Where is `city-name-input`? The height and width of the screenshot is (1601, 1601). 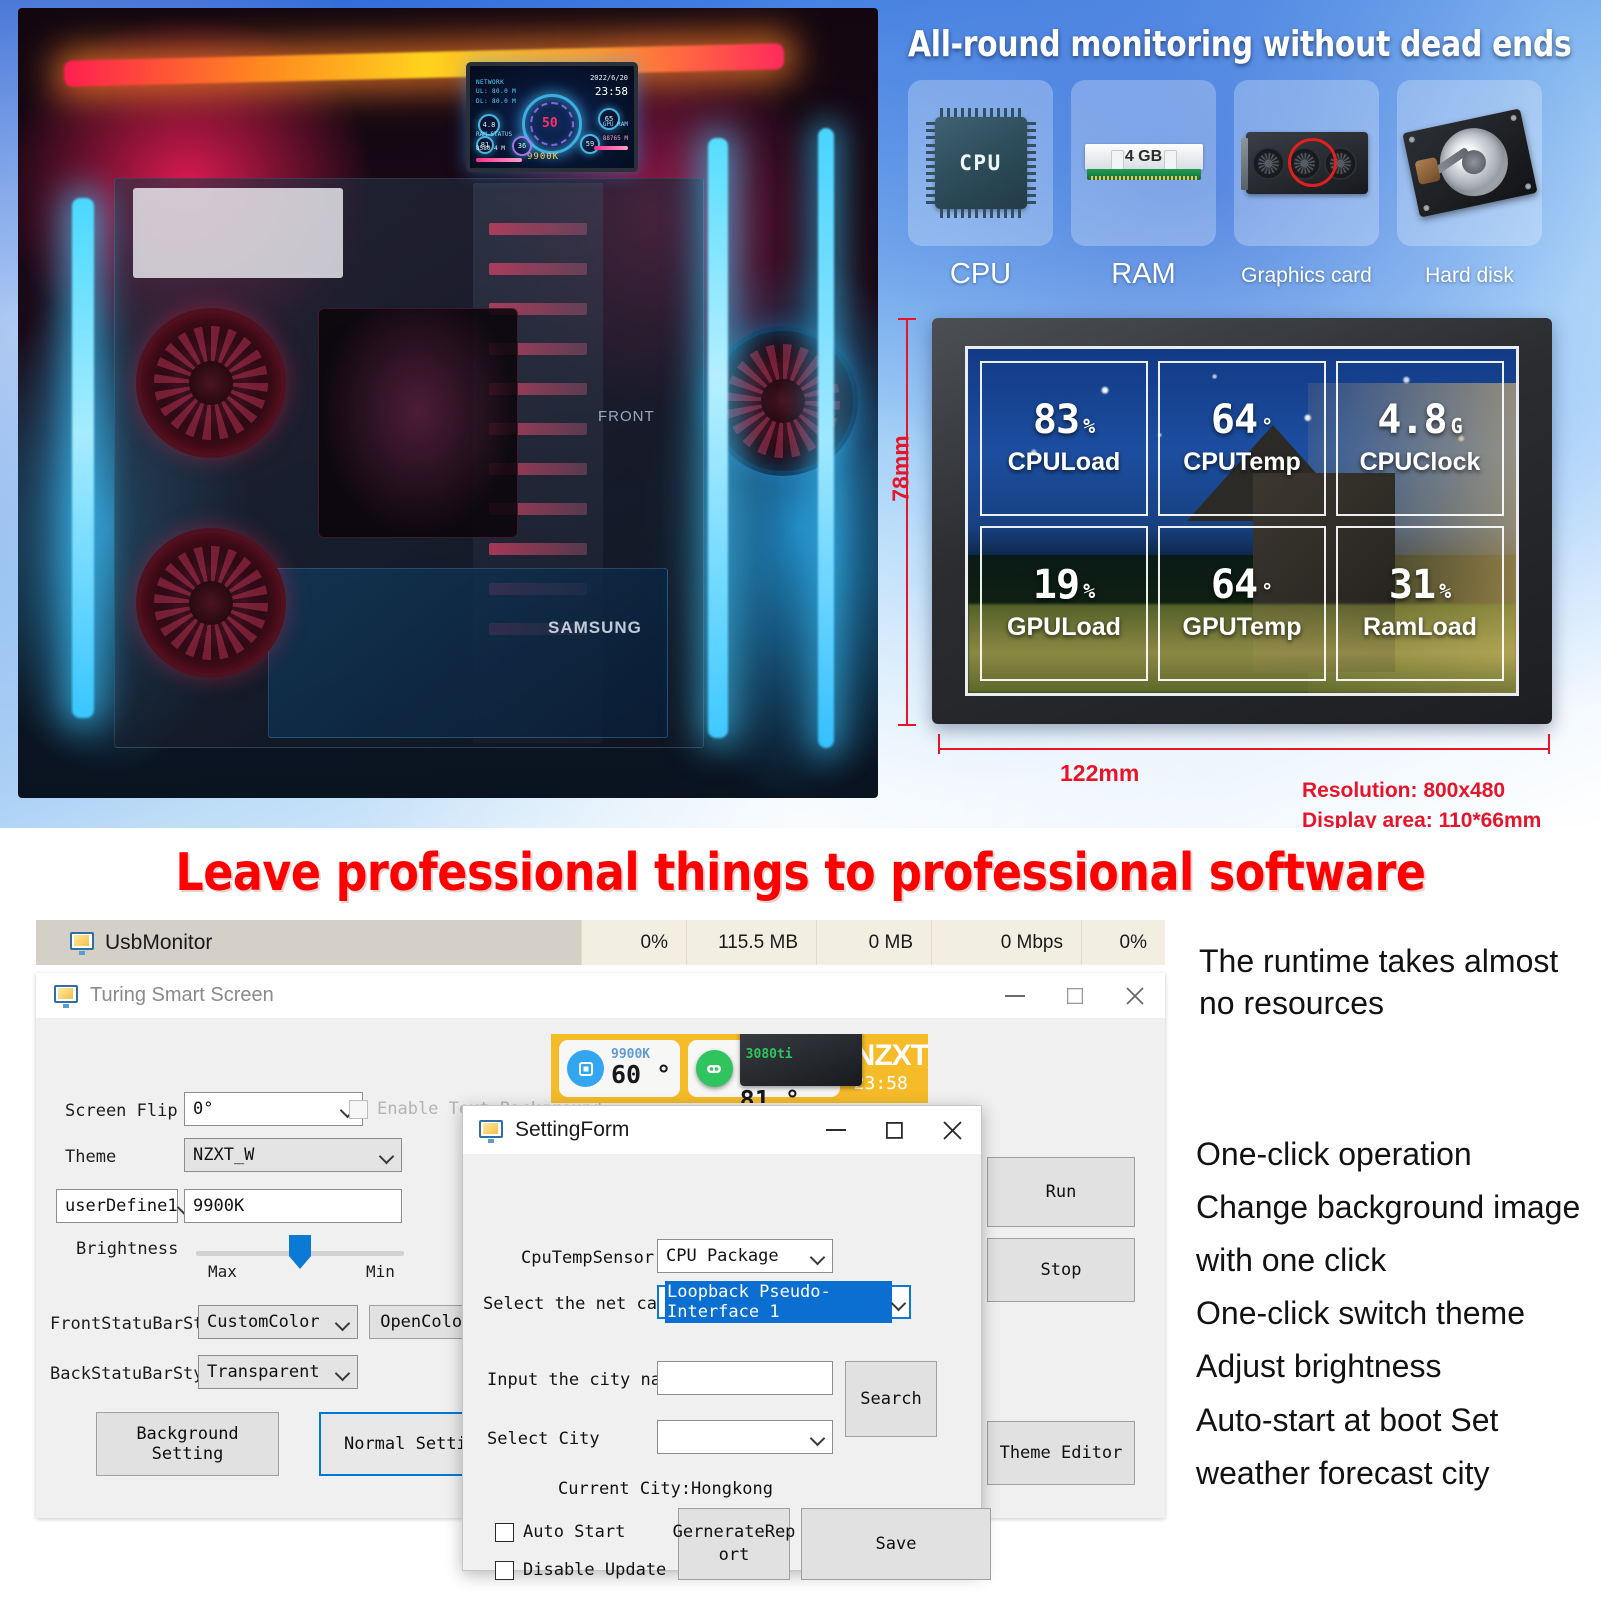
city-name-input is located at coordinates (745, 1378).